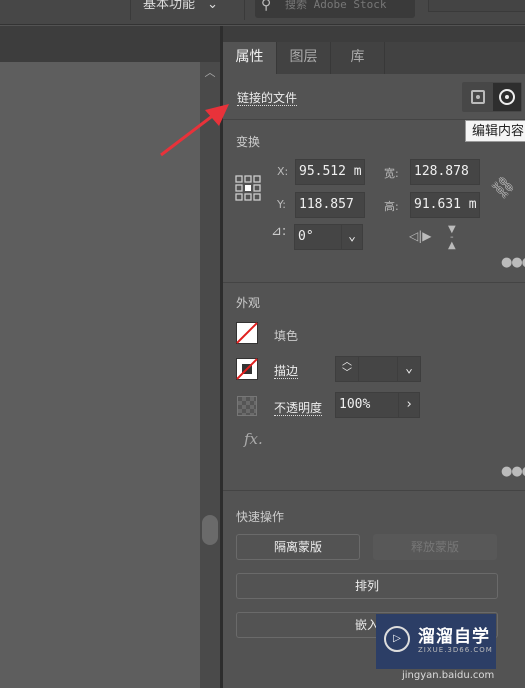 The width and height of the screenshot is (525, 688). I want to click on flip-horizontal-icon: ◁|▶, so click(420, 236).